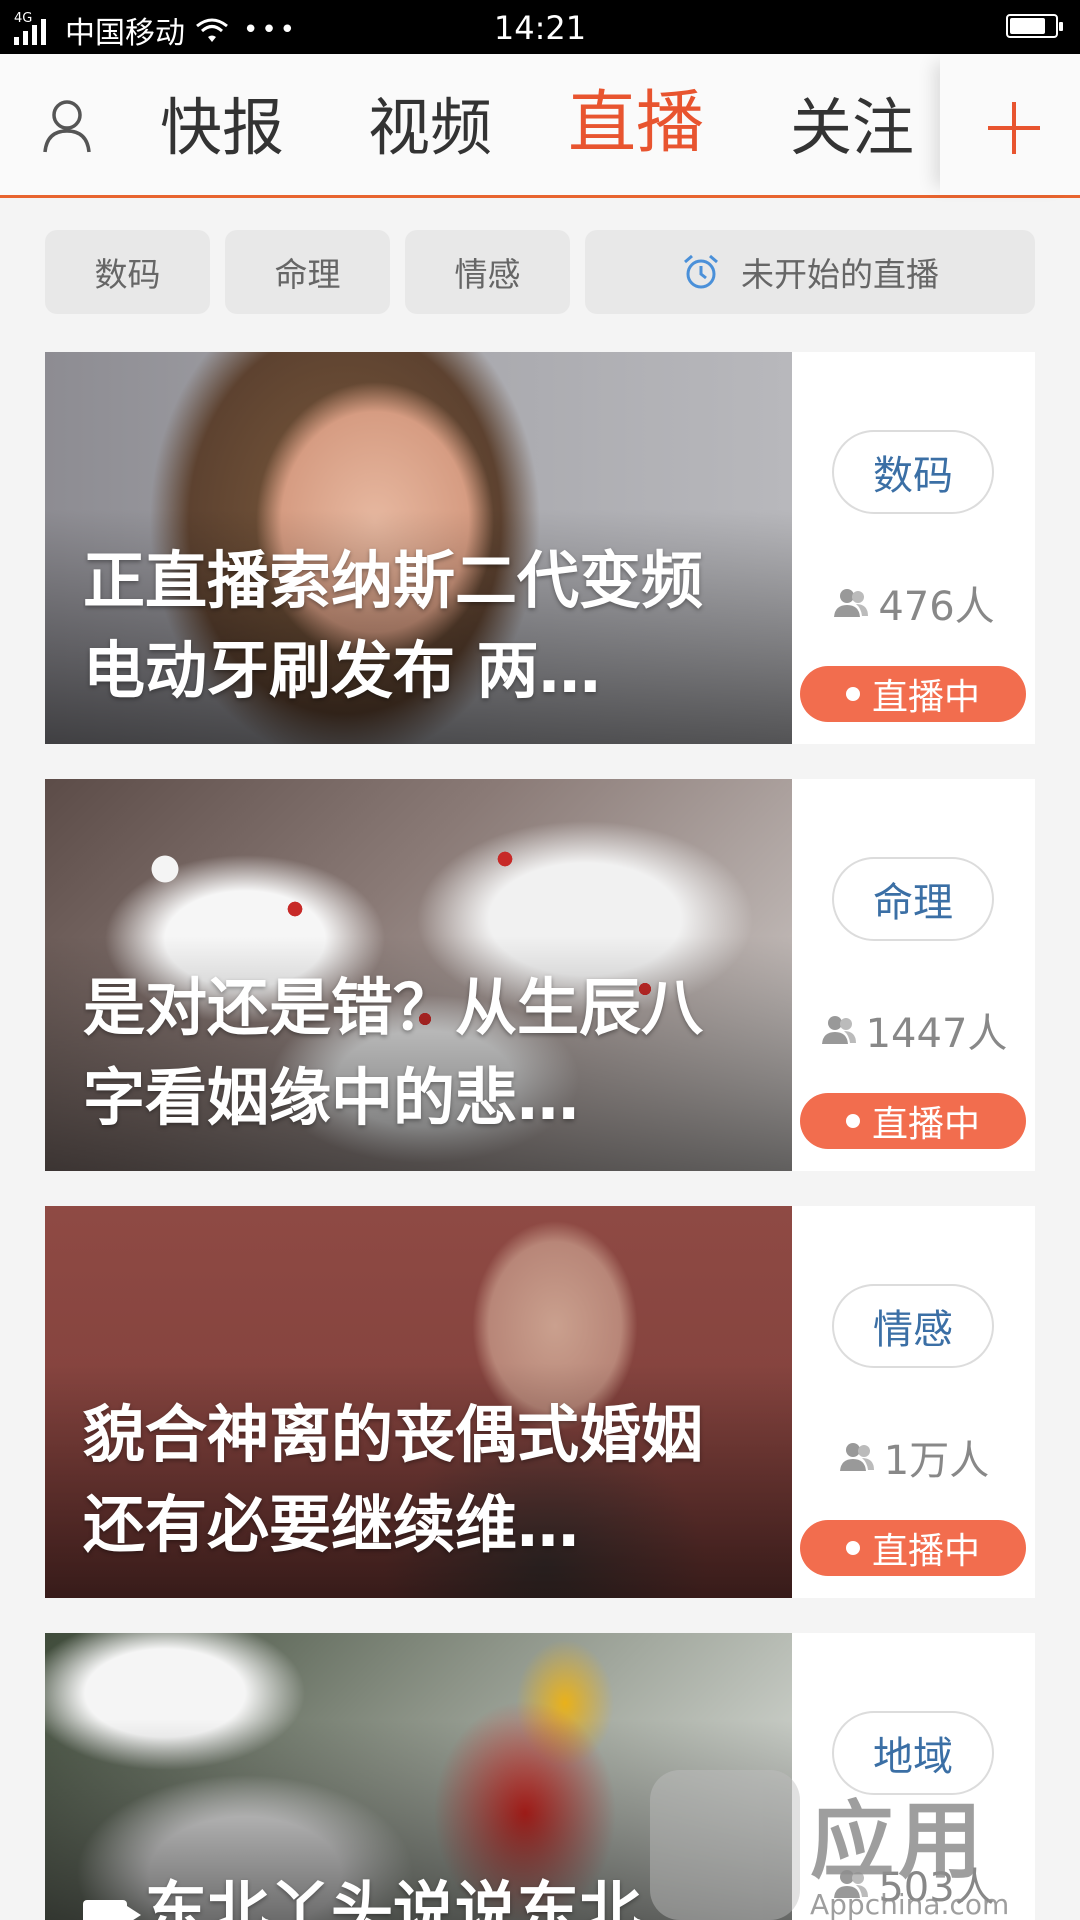  Describe the element at coordinates (725, 1845) in the screenshot. I see `watermark-logo-icon` at that location.